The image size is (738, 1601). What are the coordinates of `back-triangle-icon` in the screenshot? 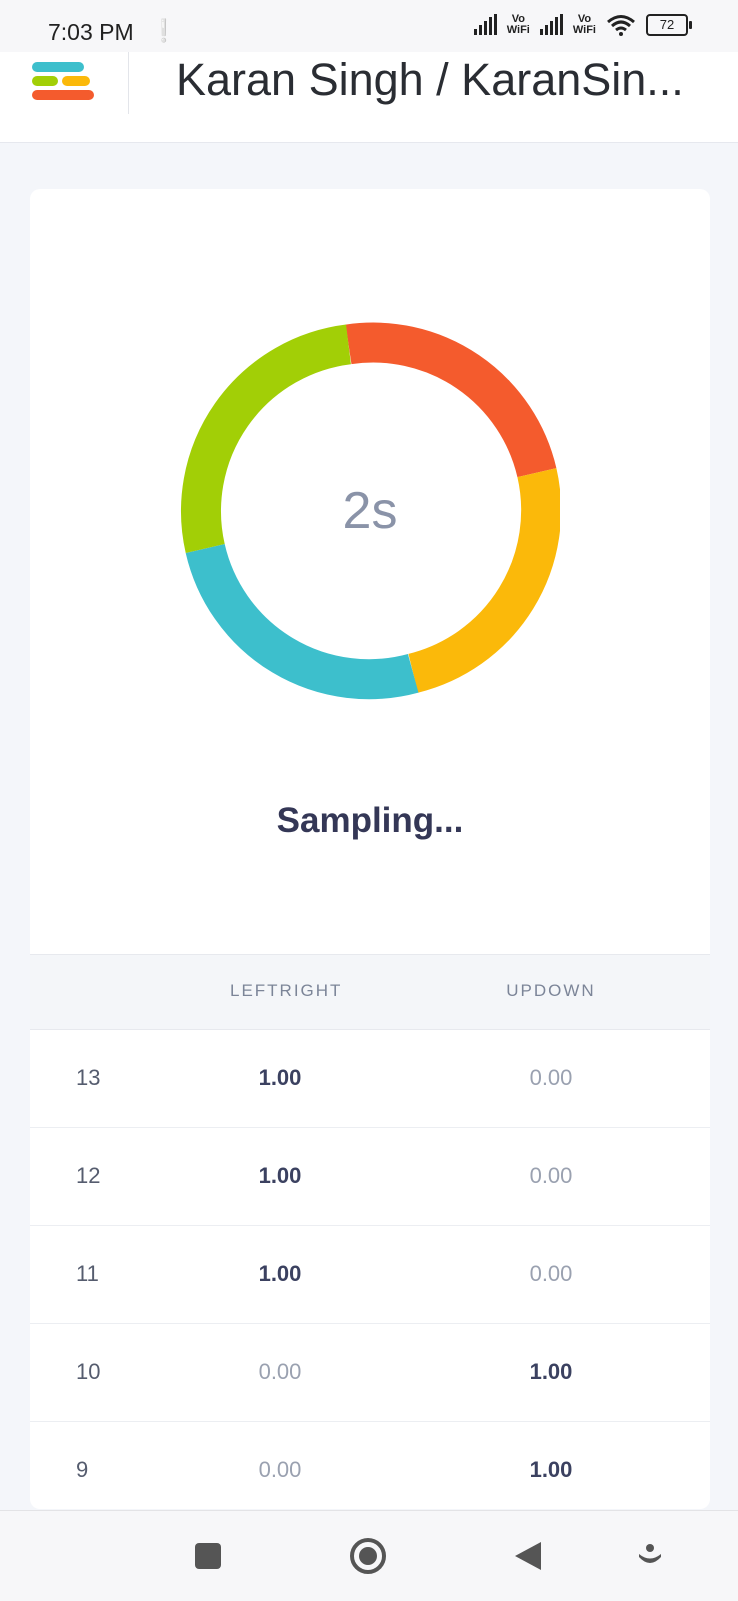 It's located at (528, 1556).